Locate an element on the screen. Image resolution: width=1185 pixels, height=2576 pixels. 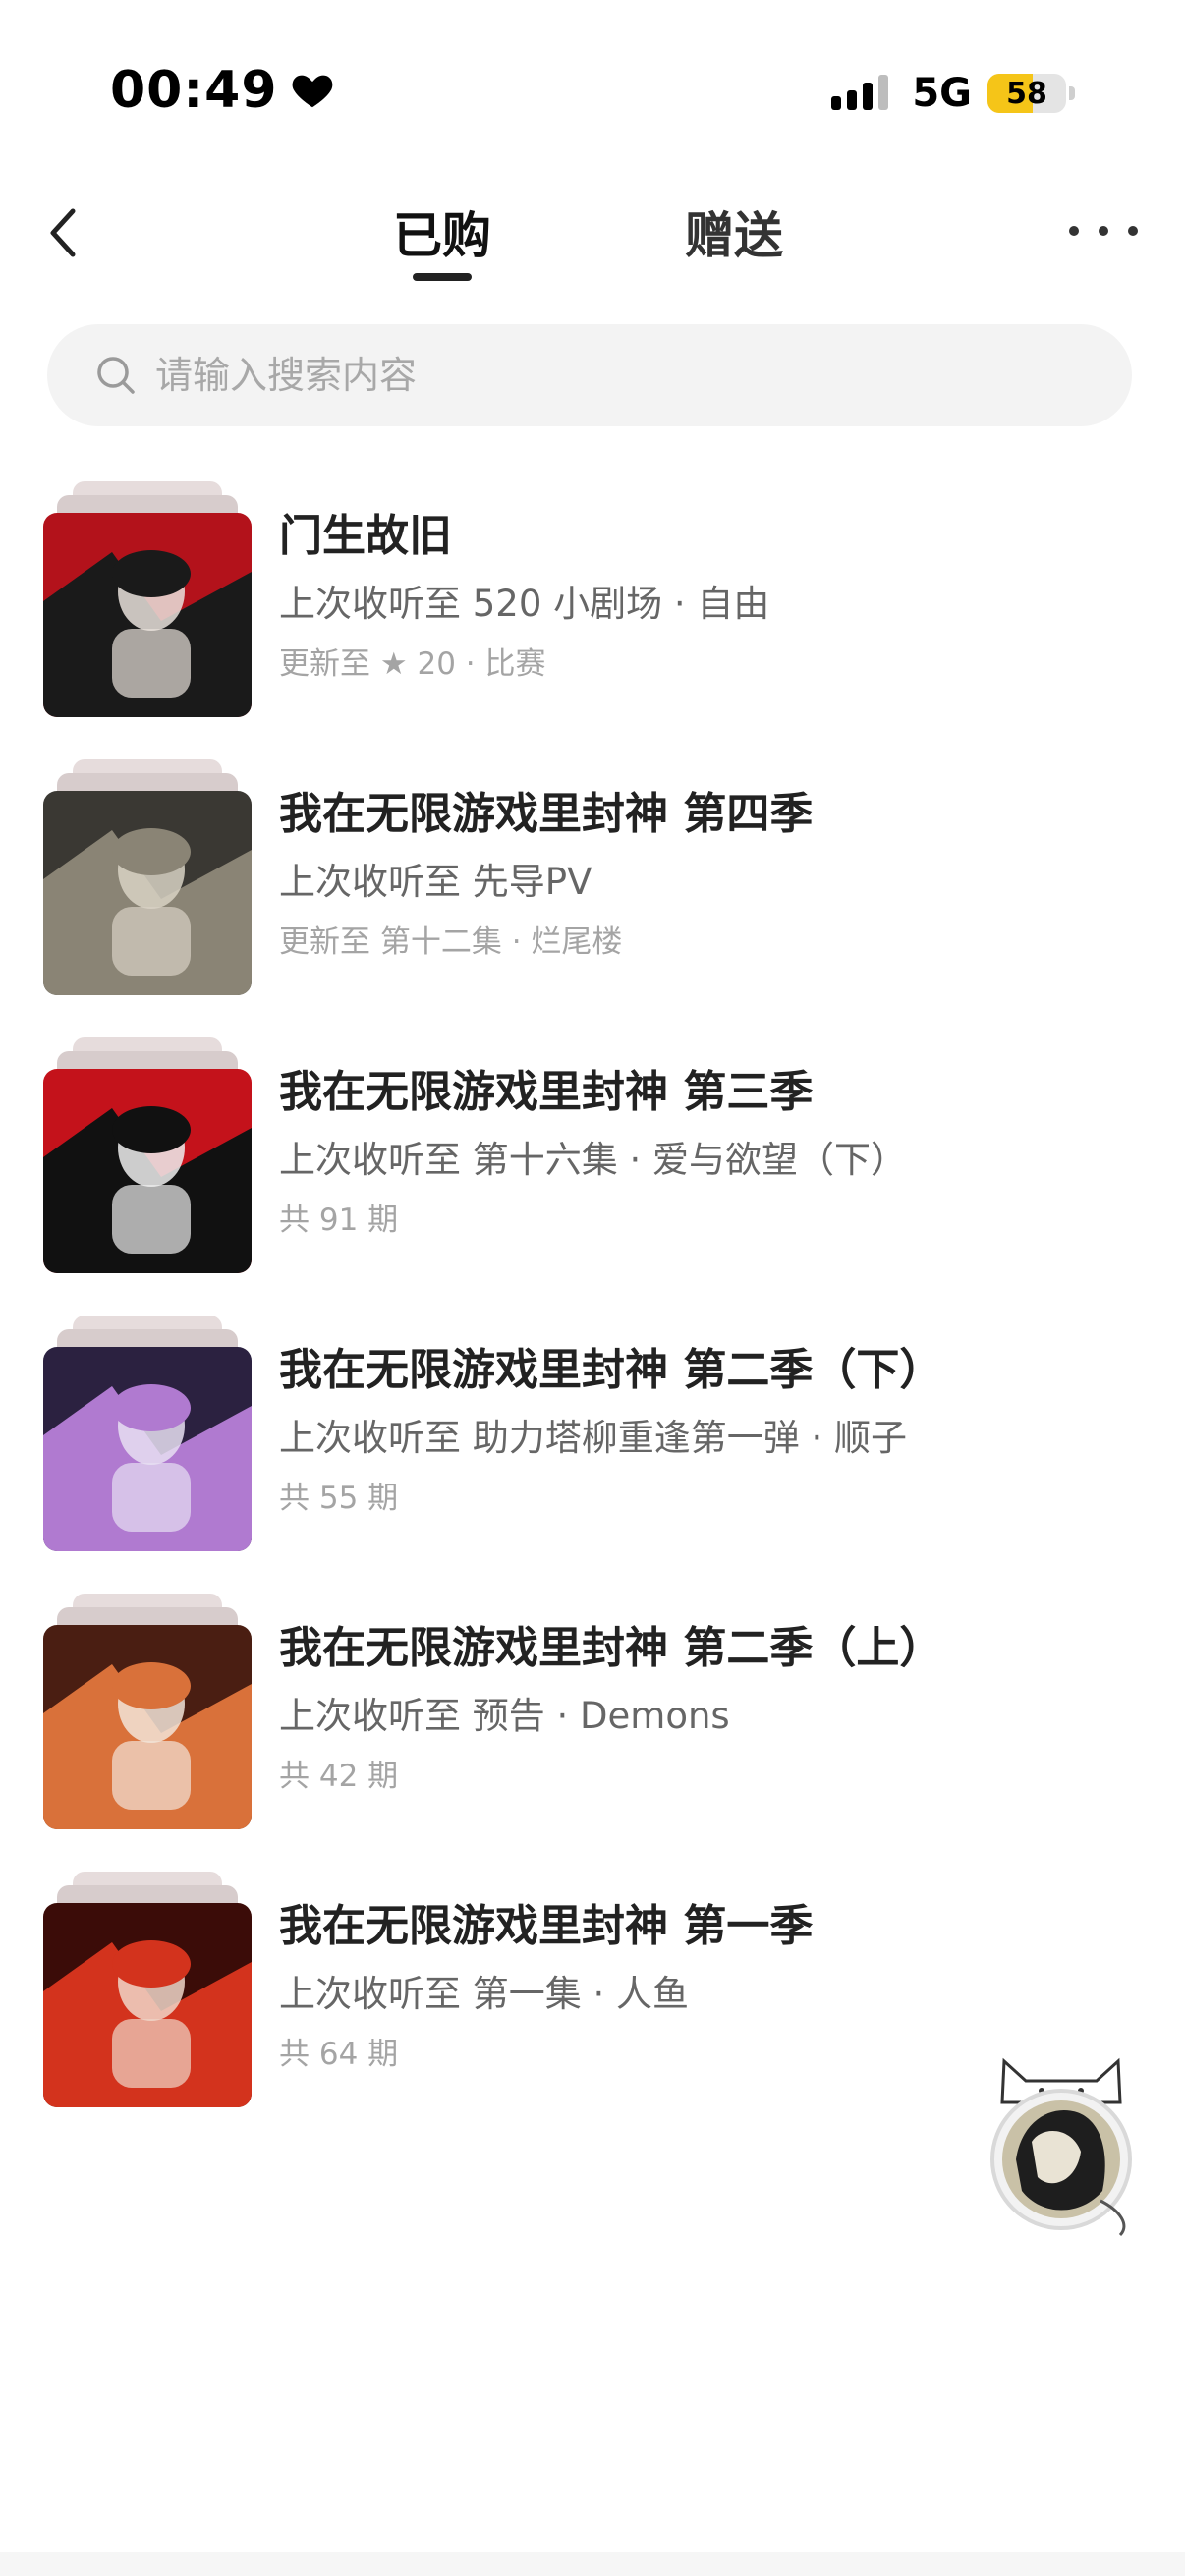
item-meta: 共 55 期 is located at coordinates (339, 1498).